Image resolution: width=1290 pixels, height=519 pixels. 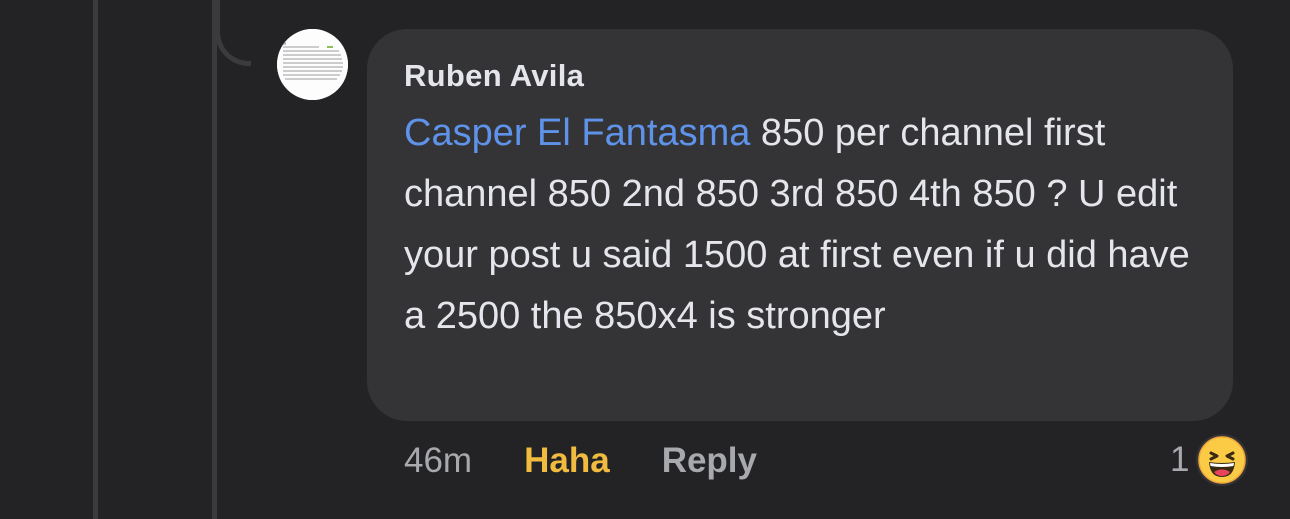 What do you see at coordinates (804, 76) in the screenshot?
I see `comment-author-name: Ruben Avila` at bounding box center [804, 76].